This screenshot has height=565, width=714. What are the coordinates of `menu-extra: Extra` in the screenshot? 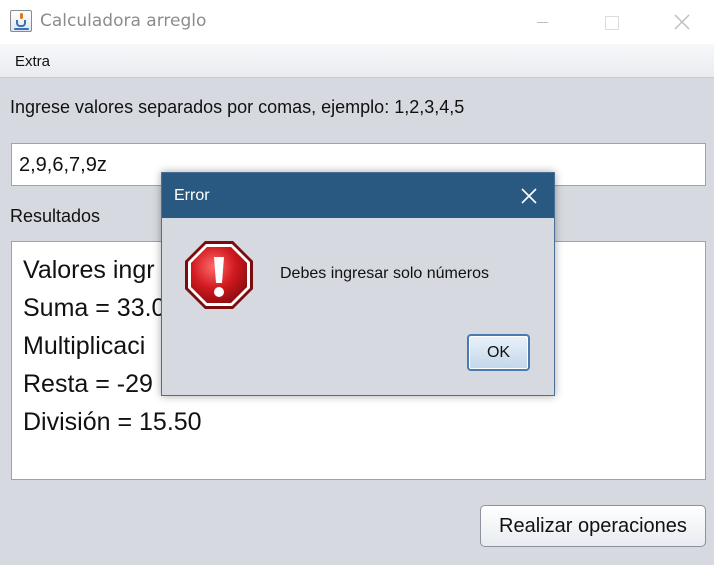 It's located at (32, 61).